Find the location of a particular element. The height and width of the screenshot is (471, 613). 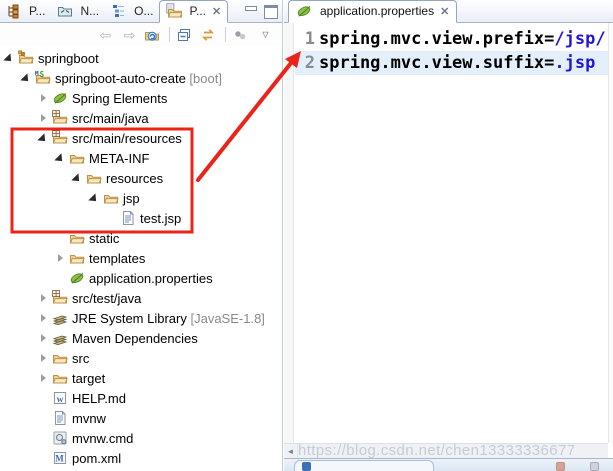

minimize-icon is located at coordinates (250, 10).